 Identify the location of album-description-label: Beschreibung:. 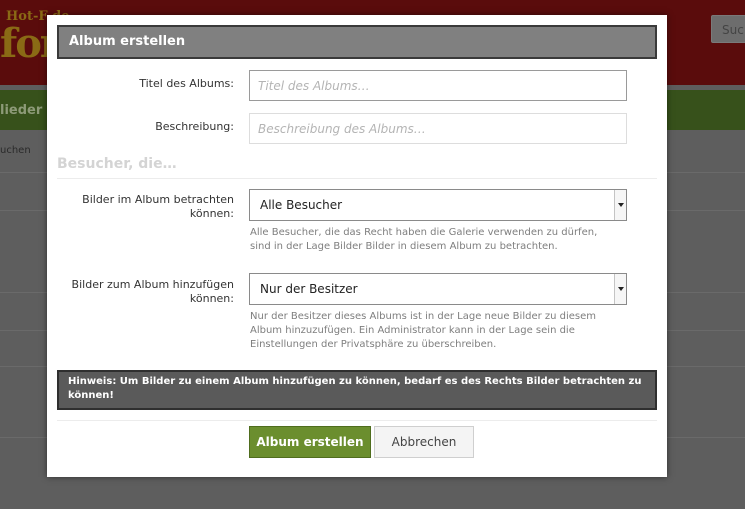
(194, 126).